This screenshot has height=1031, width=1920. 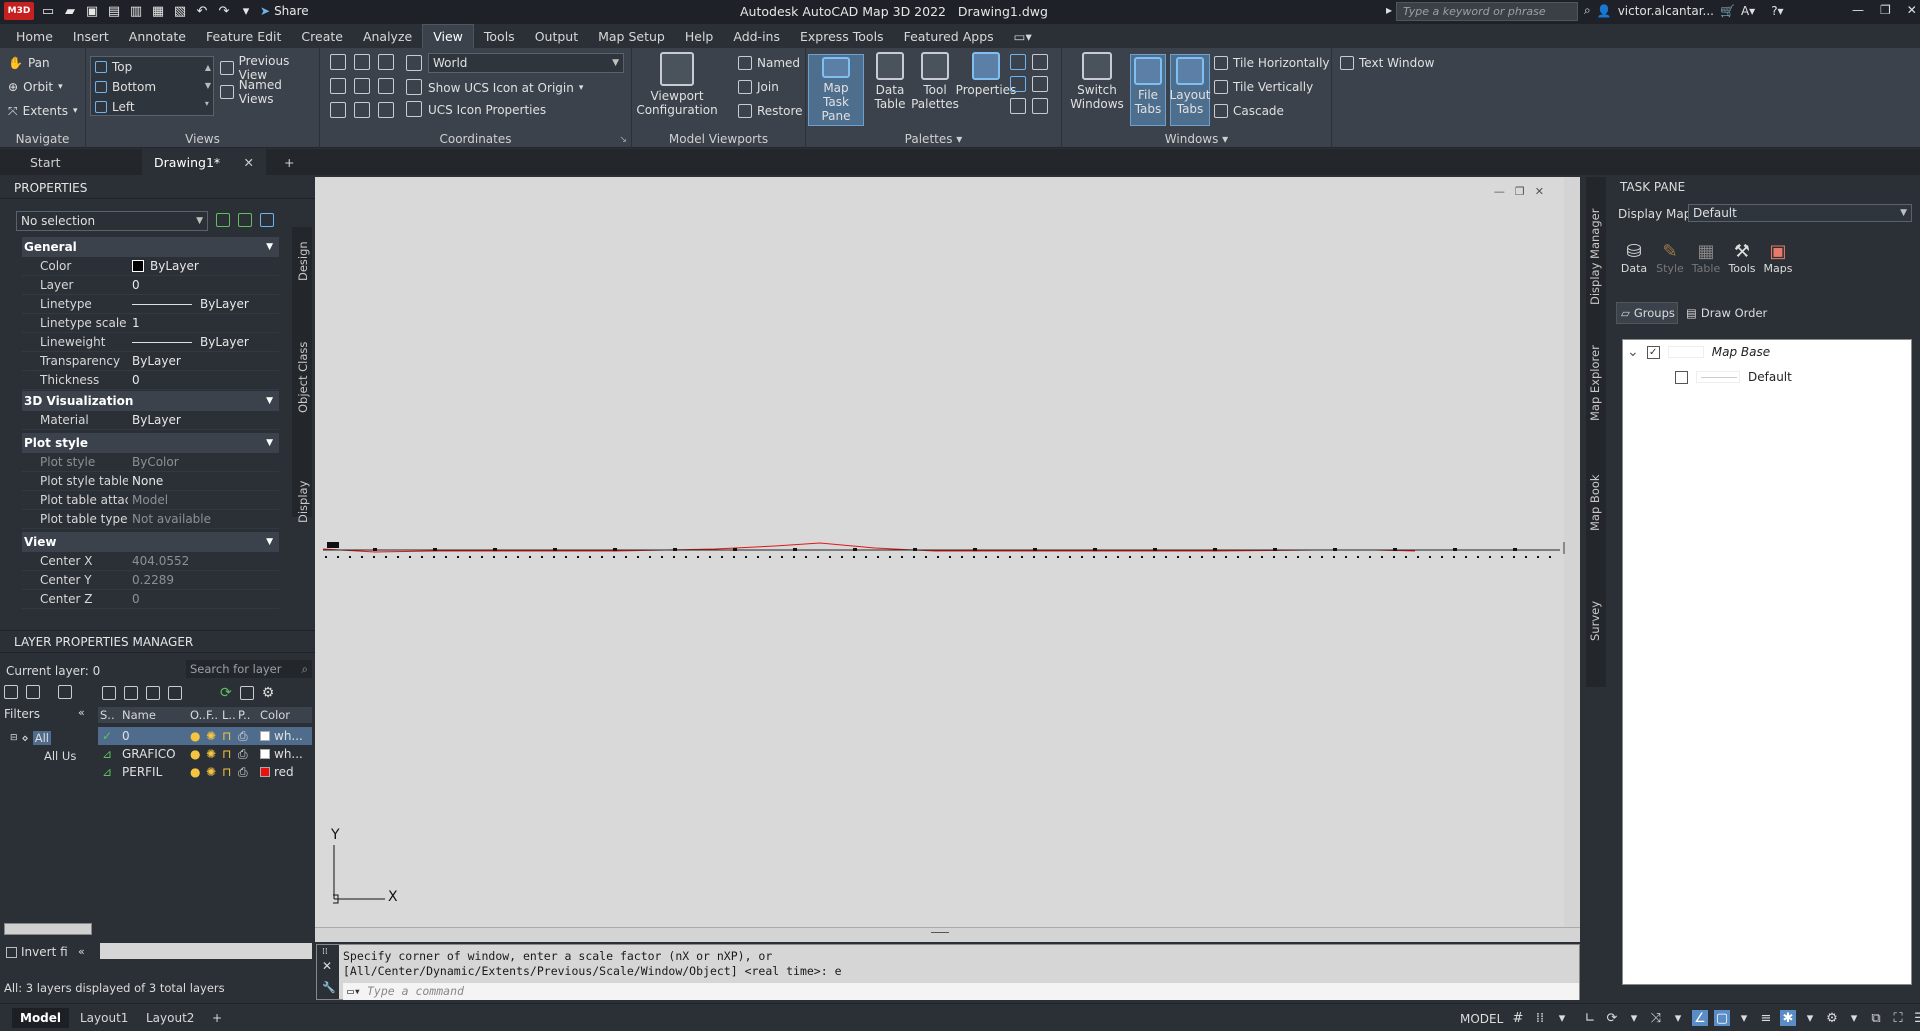 What do you see at coordinates (338, 110) in the screenshot?
I see `ucs-x-icon` at bounding box center [338, 110].